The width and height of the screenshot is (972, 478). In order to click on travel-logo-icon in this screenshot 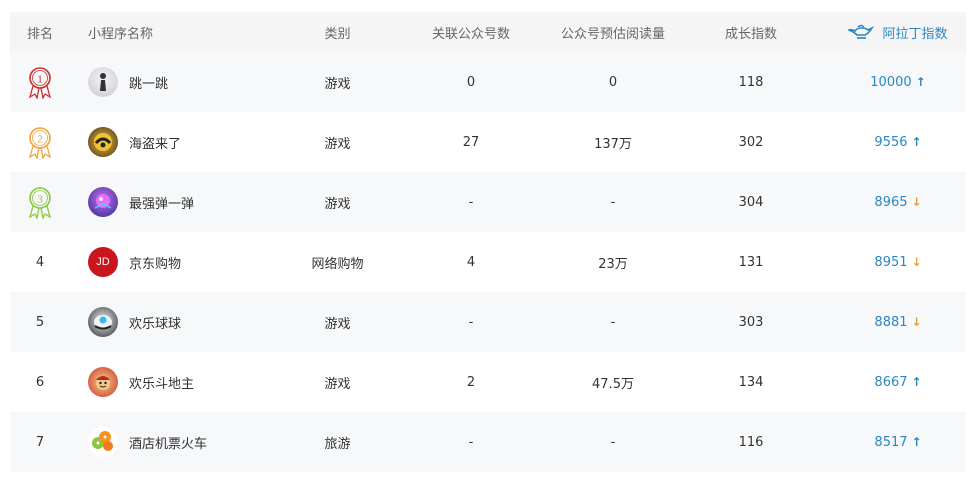, I will do `click(102, 441)`.